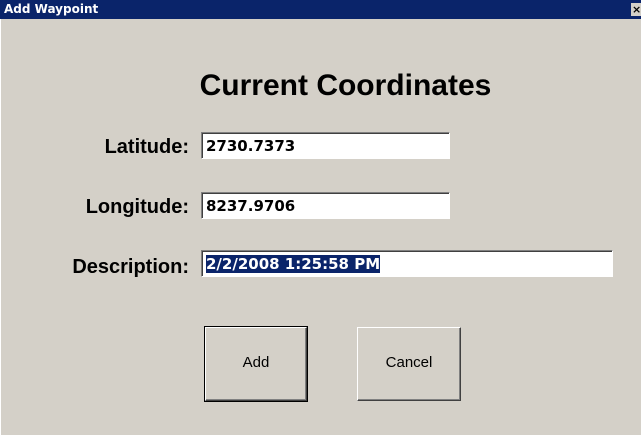 This screenshot has height=435, width=641. What do you see at coordinates (636, 9) in the screenshot?
I see `close-icon: ×` at bounding box center [636, 9].